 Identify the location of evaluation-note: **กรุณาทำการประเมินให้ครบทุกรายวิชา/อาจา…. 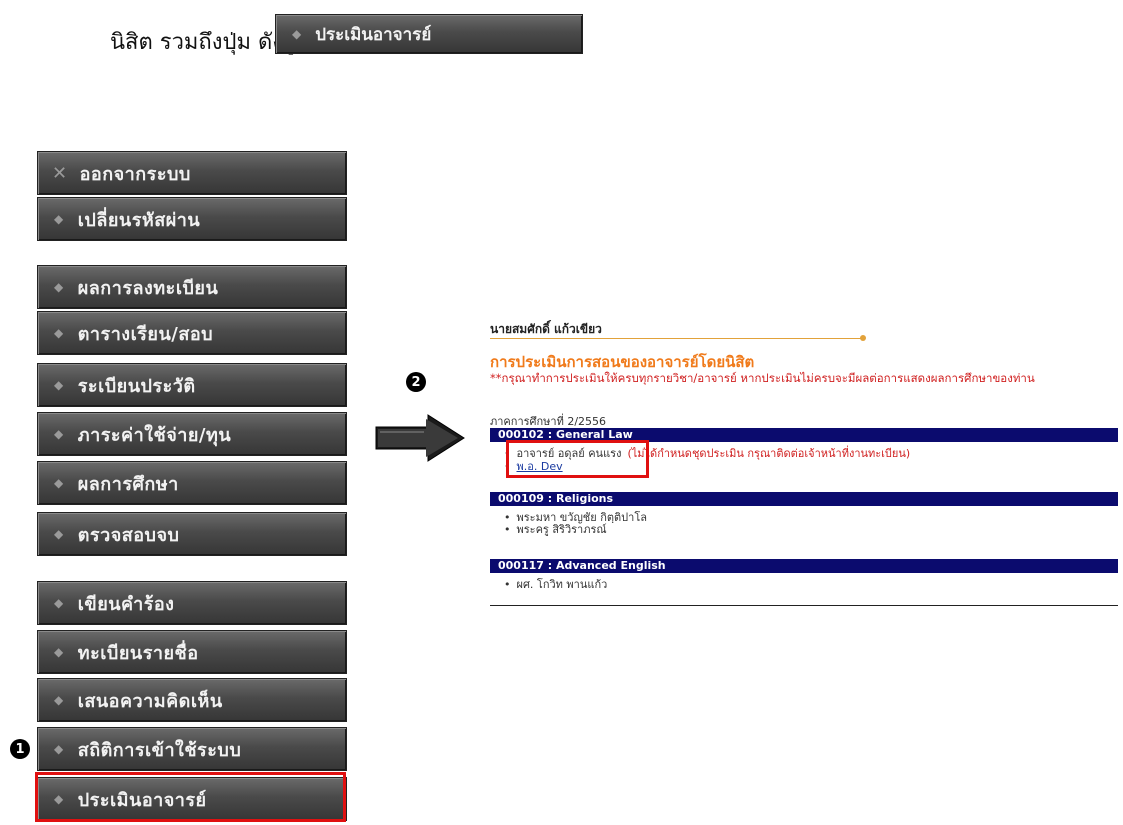
(762, 378).